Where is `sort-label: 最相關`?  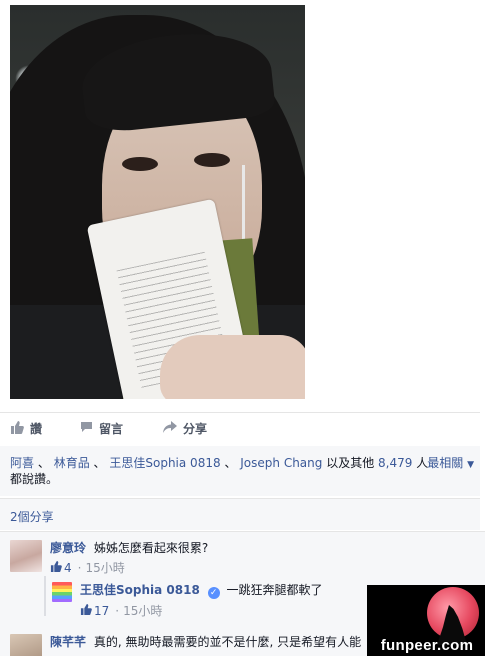 sort-label: 最相關 is located at coordinates (445, 463).